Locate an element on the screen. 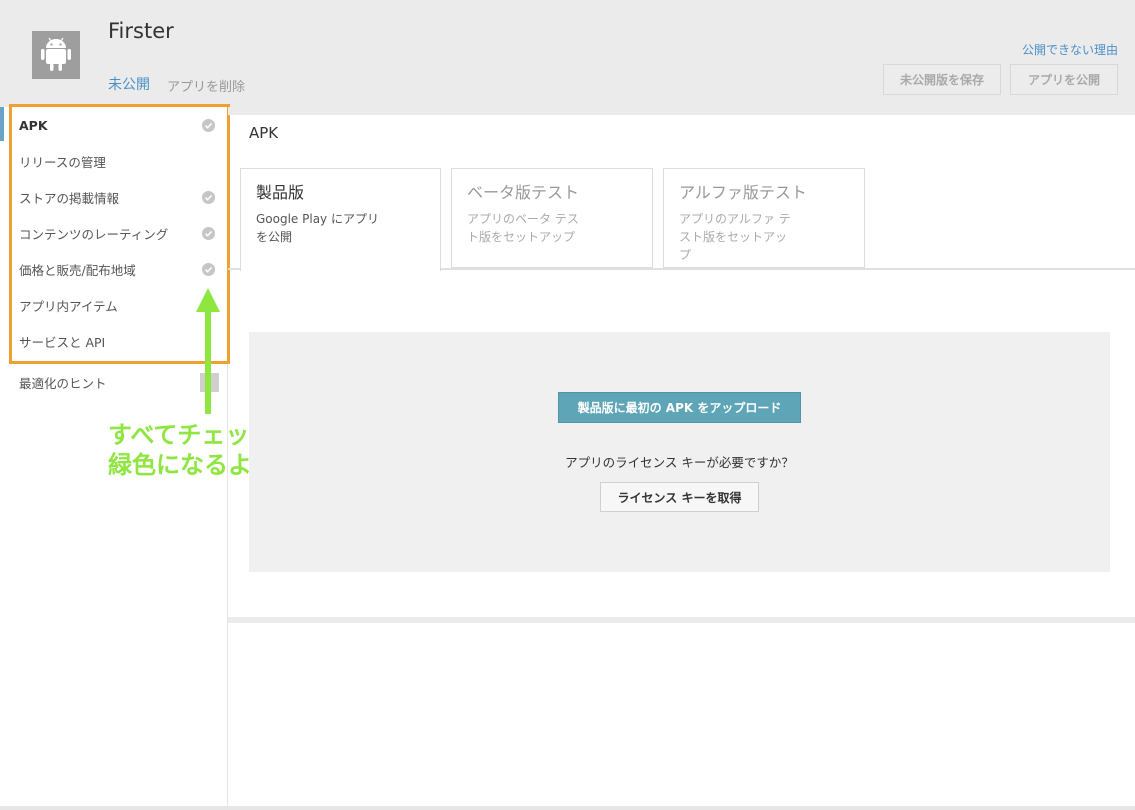 This screenshot has width=1135, height=810. sidebar-item-label: 最適化のヒント is located at coordinates (63, 383).